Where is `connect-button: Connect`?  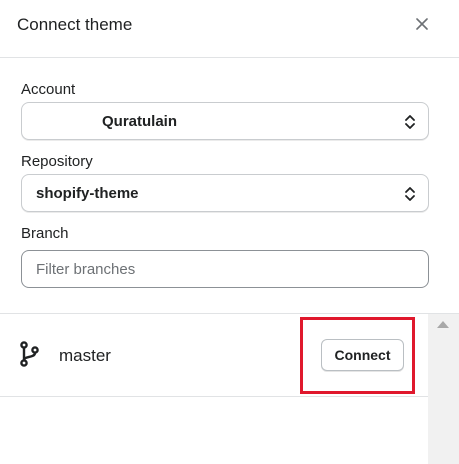
connect-button: Connect is located at coordinates (362, 355).